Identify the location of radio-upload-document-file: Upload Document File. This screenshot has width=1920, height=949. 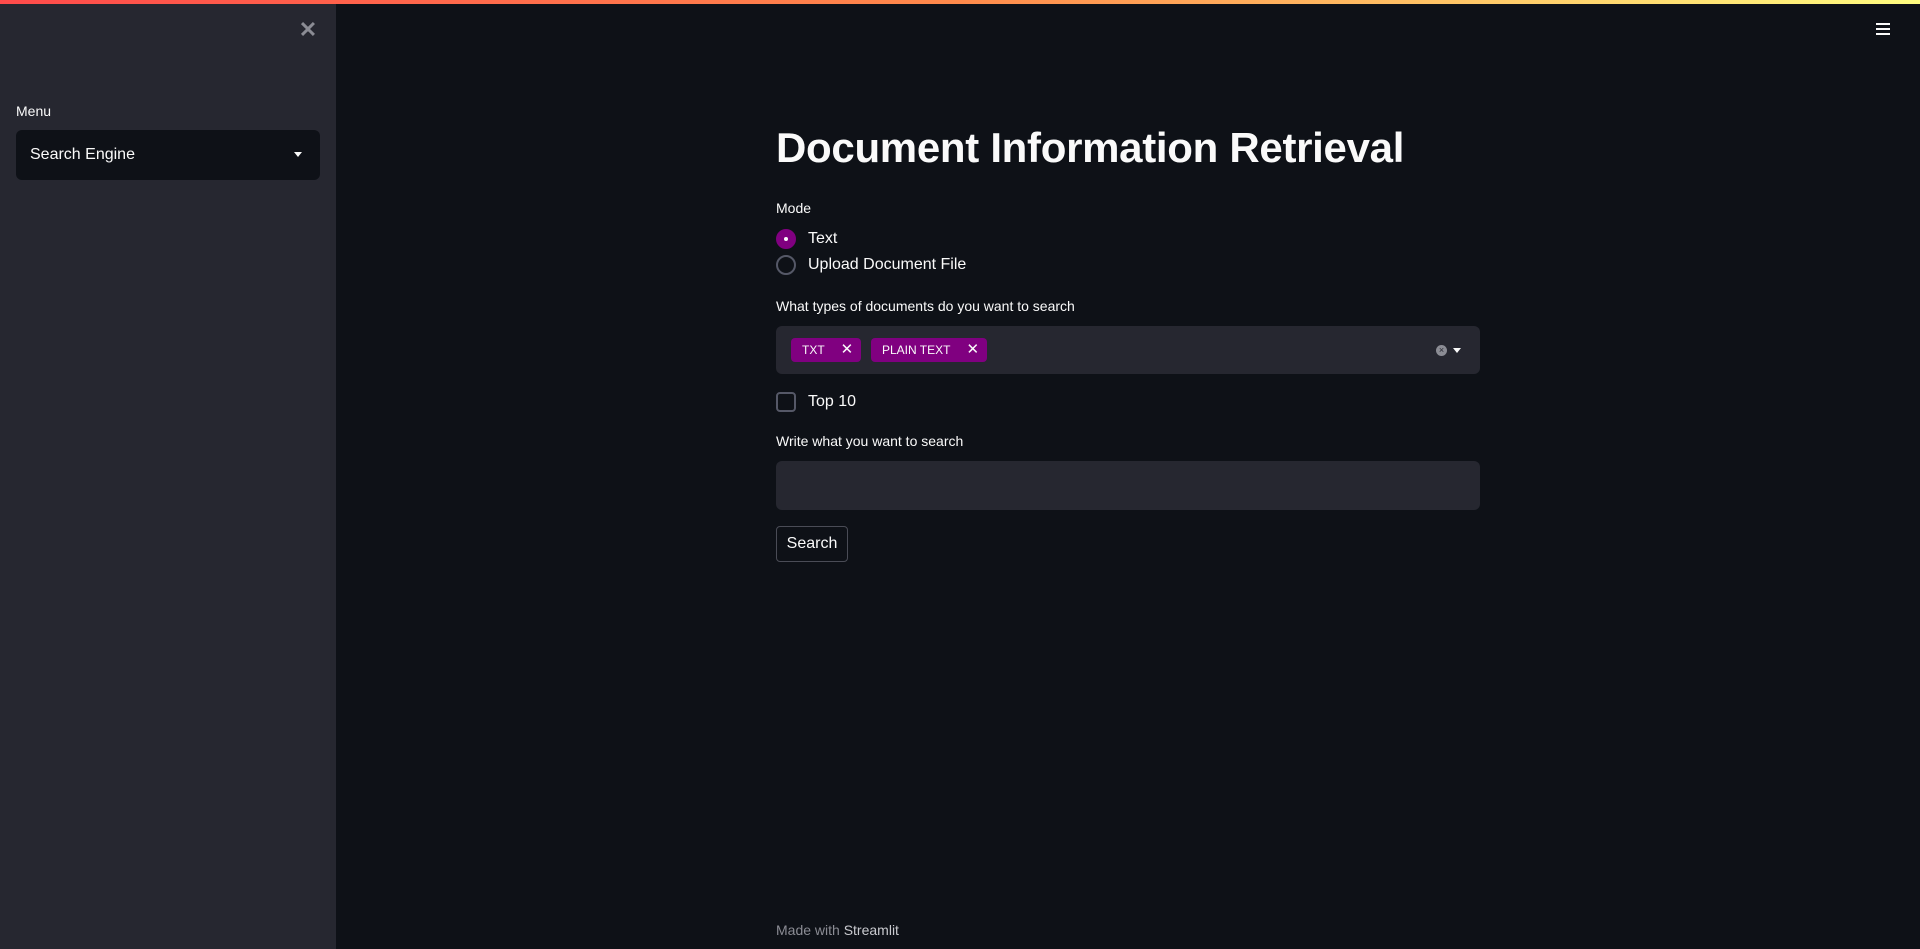
(871, 265).